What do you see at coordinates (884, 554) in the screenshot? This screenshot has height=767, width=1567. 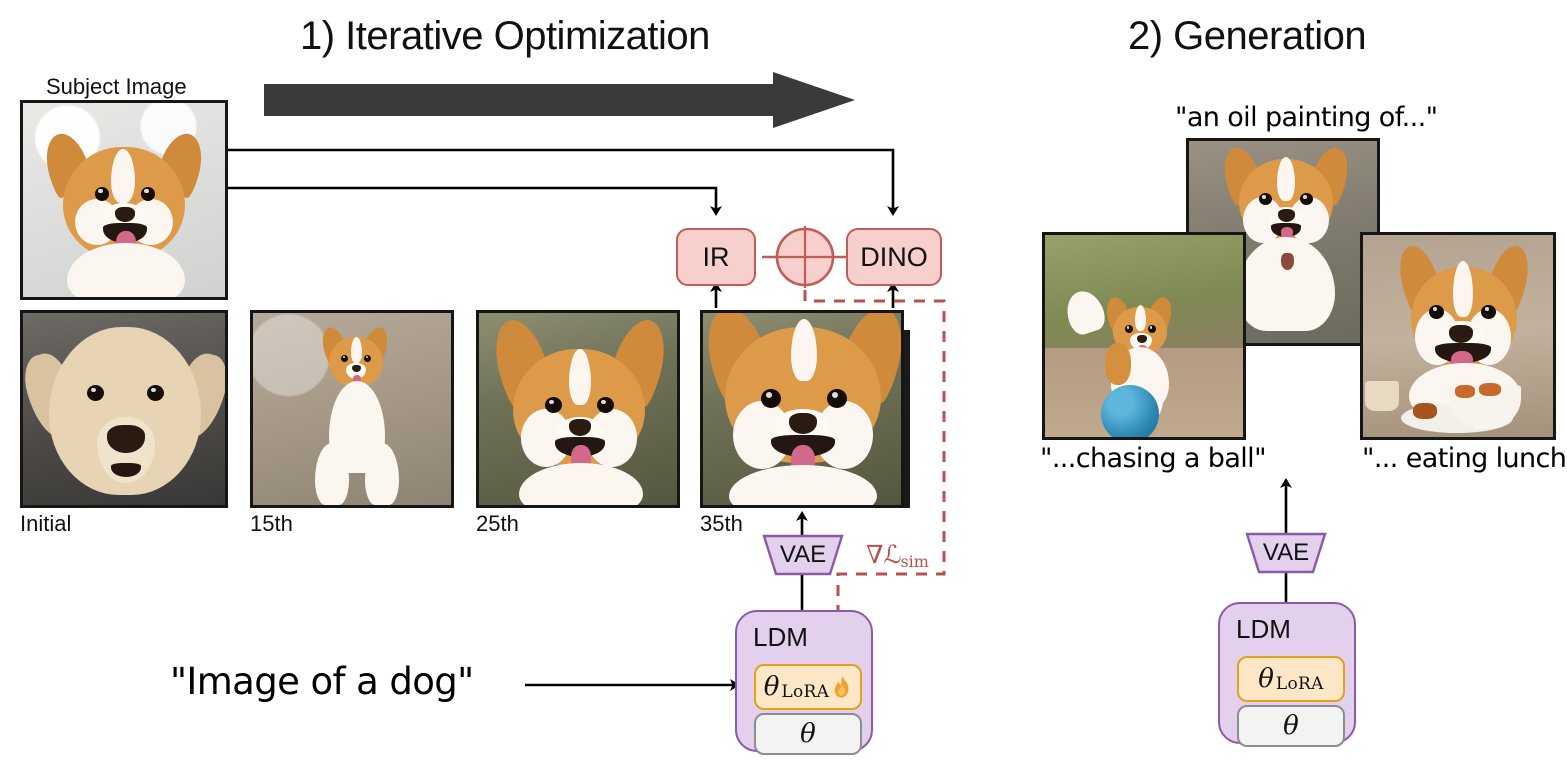 I see `gradient-symbol: ∇ℒ` at bounding box center [884, 554].